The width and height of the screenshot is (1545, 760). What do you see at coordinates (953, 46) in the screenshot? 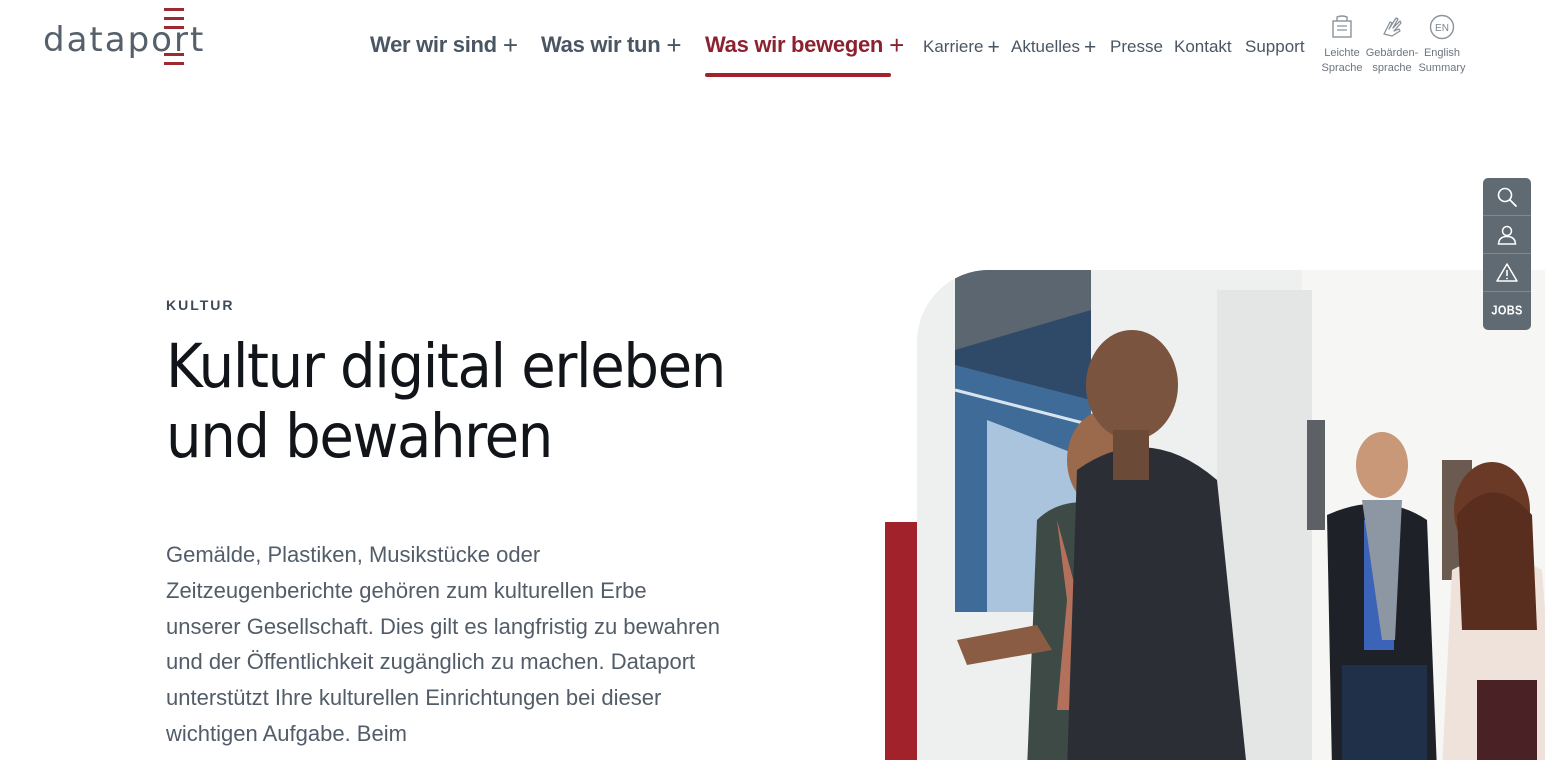
I see `nav-label: Karriere` at bounding box center [953, 46].